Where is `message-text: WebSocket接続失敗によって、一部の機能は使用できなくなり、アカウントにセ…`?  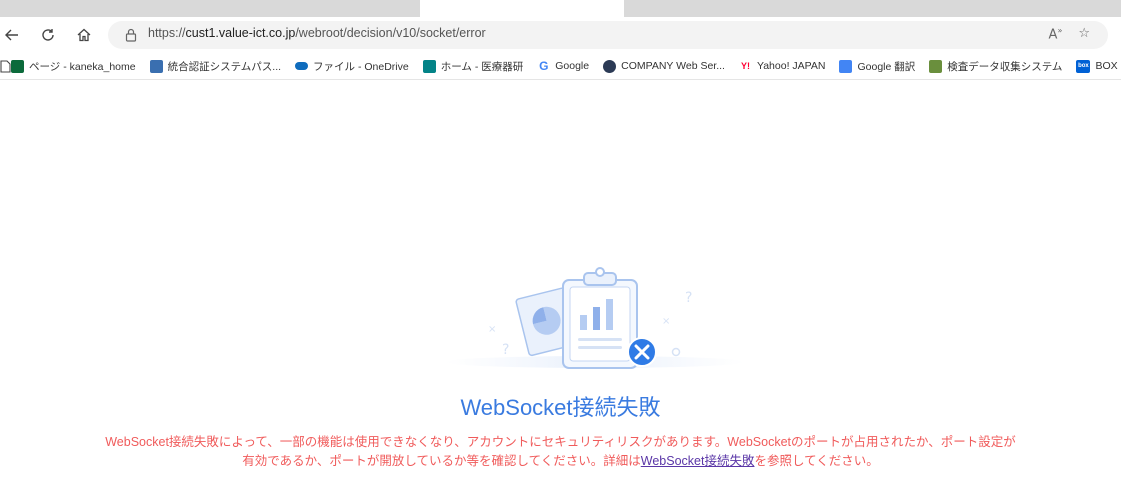 message-text: WebSocket接続失敗によって、一部の機能は使用できなくなり、アカウントにセ… is located at coordinates (560, 451).